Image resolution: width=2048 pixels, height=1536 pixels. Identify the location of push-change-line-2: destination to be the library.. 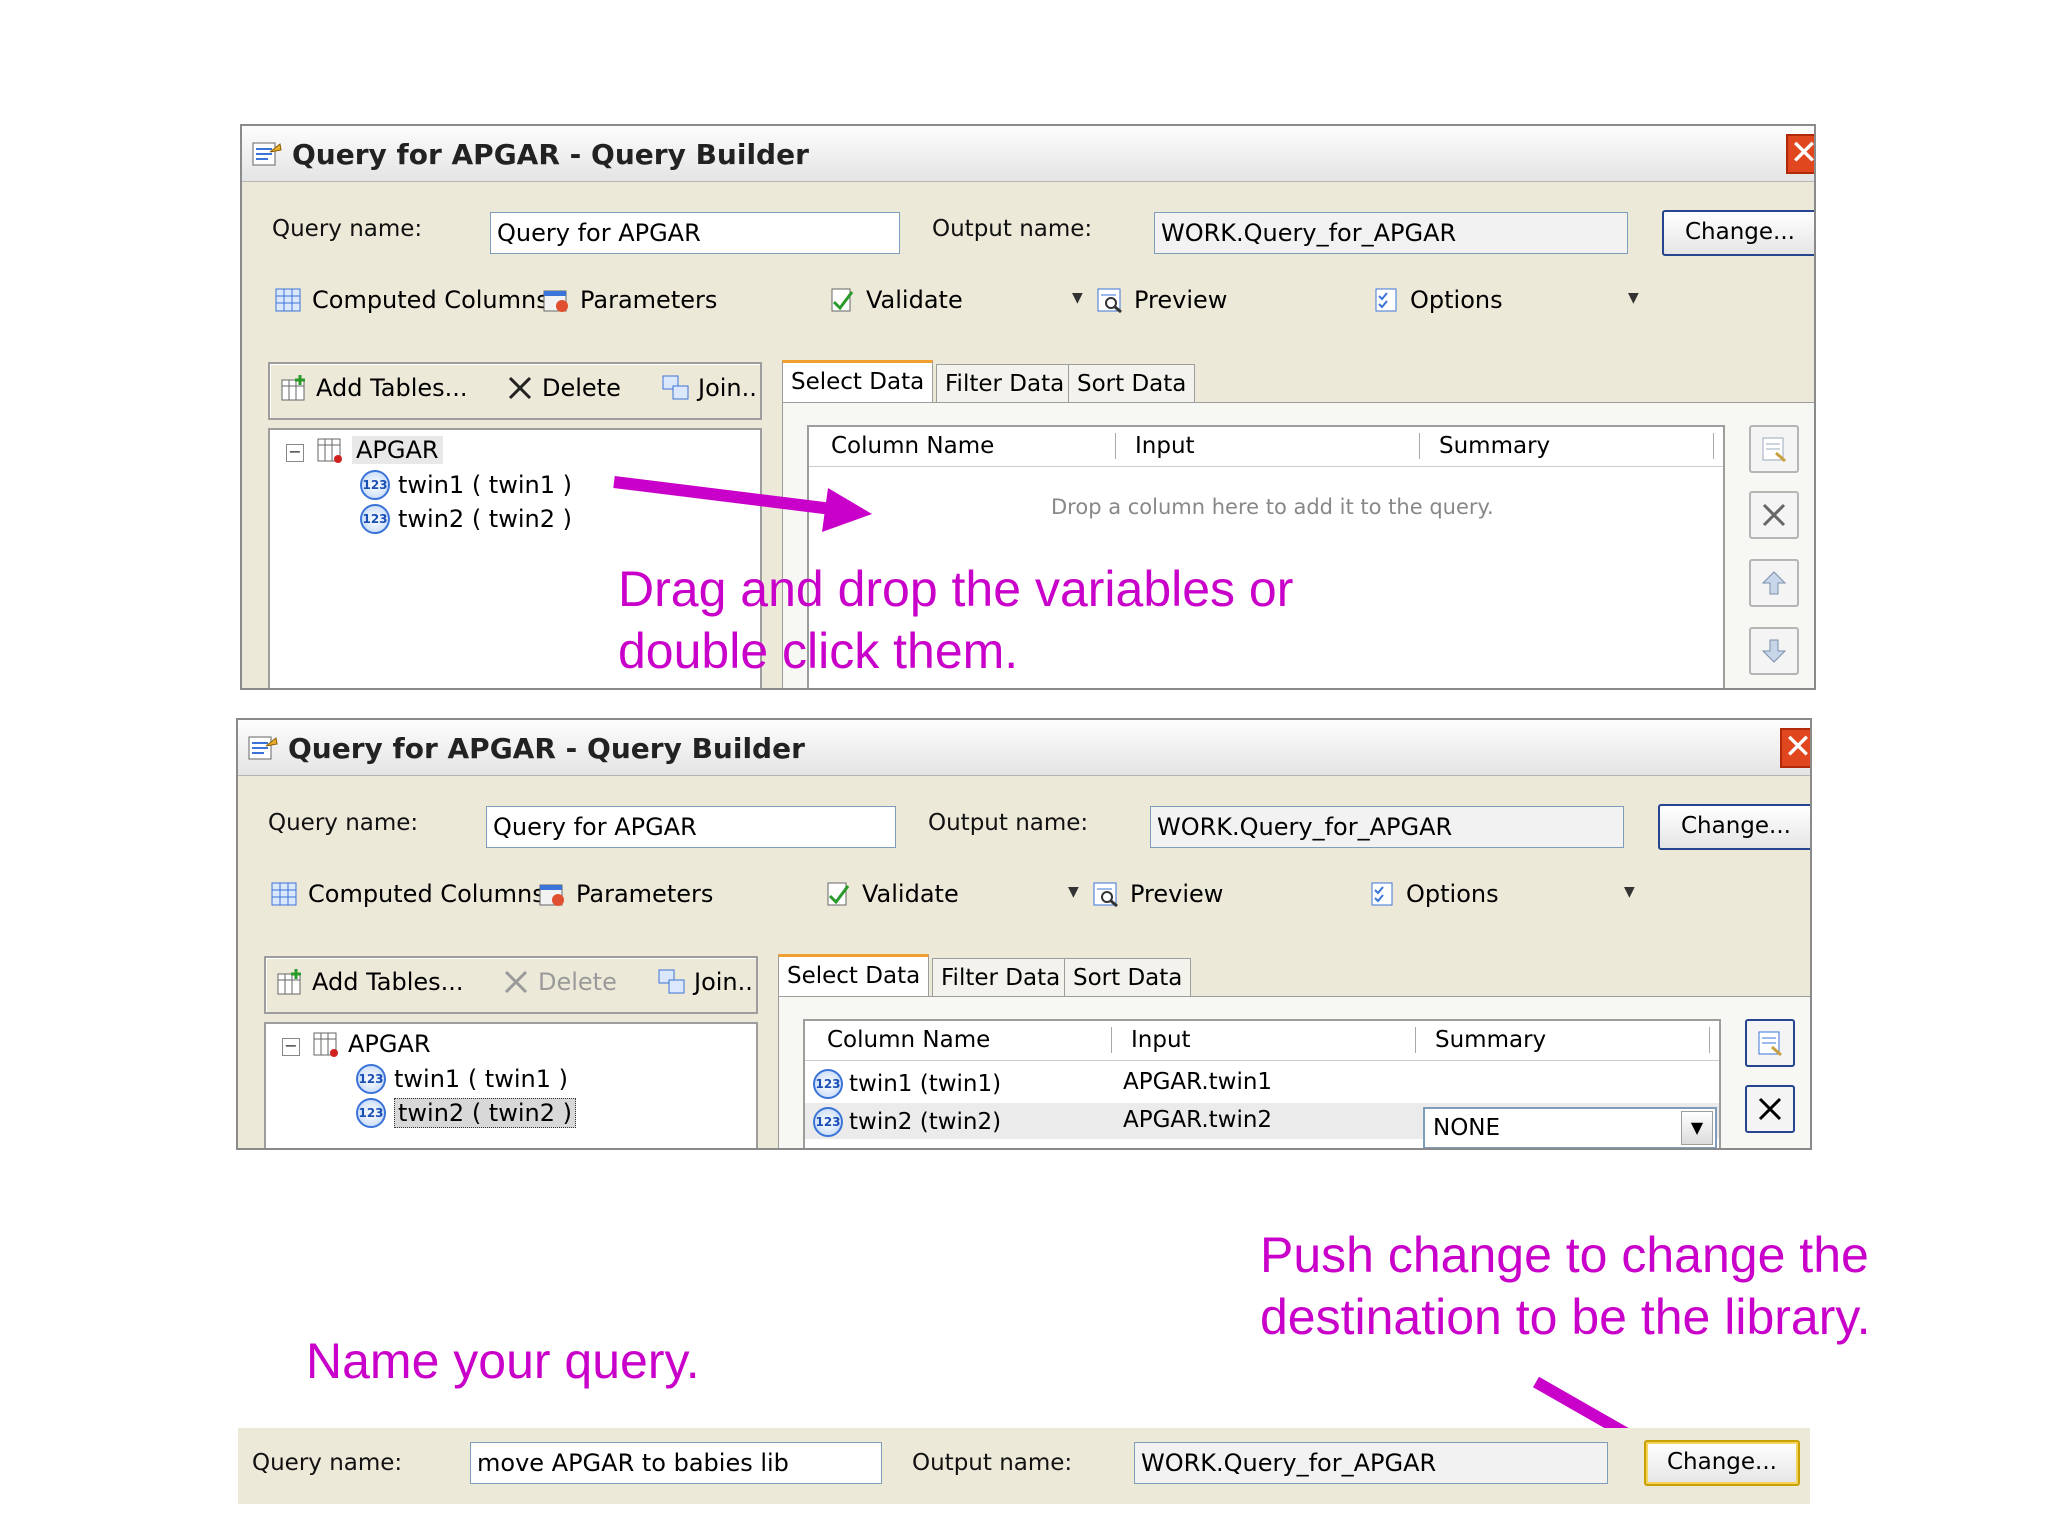
(1565, 1317).